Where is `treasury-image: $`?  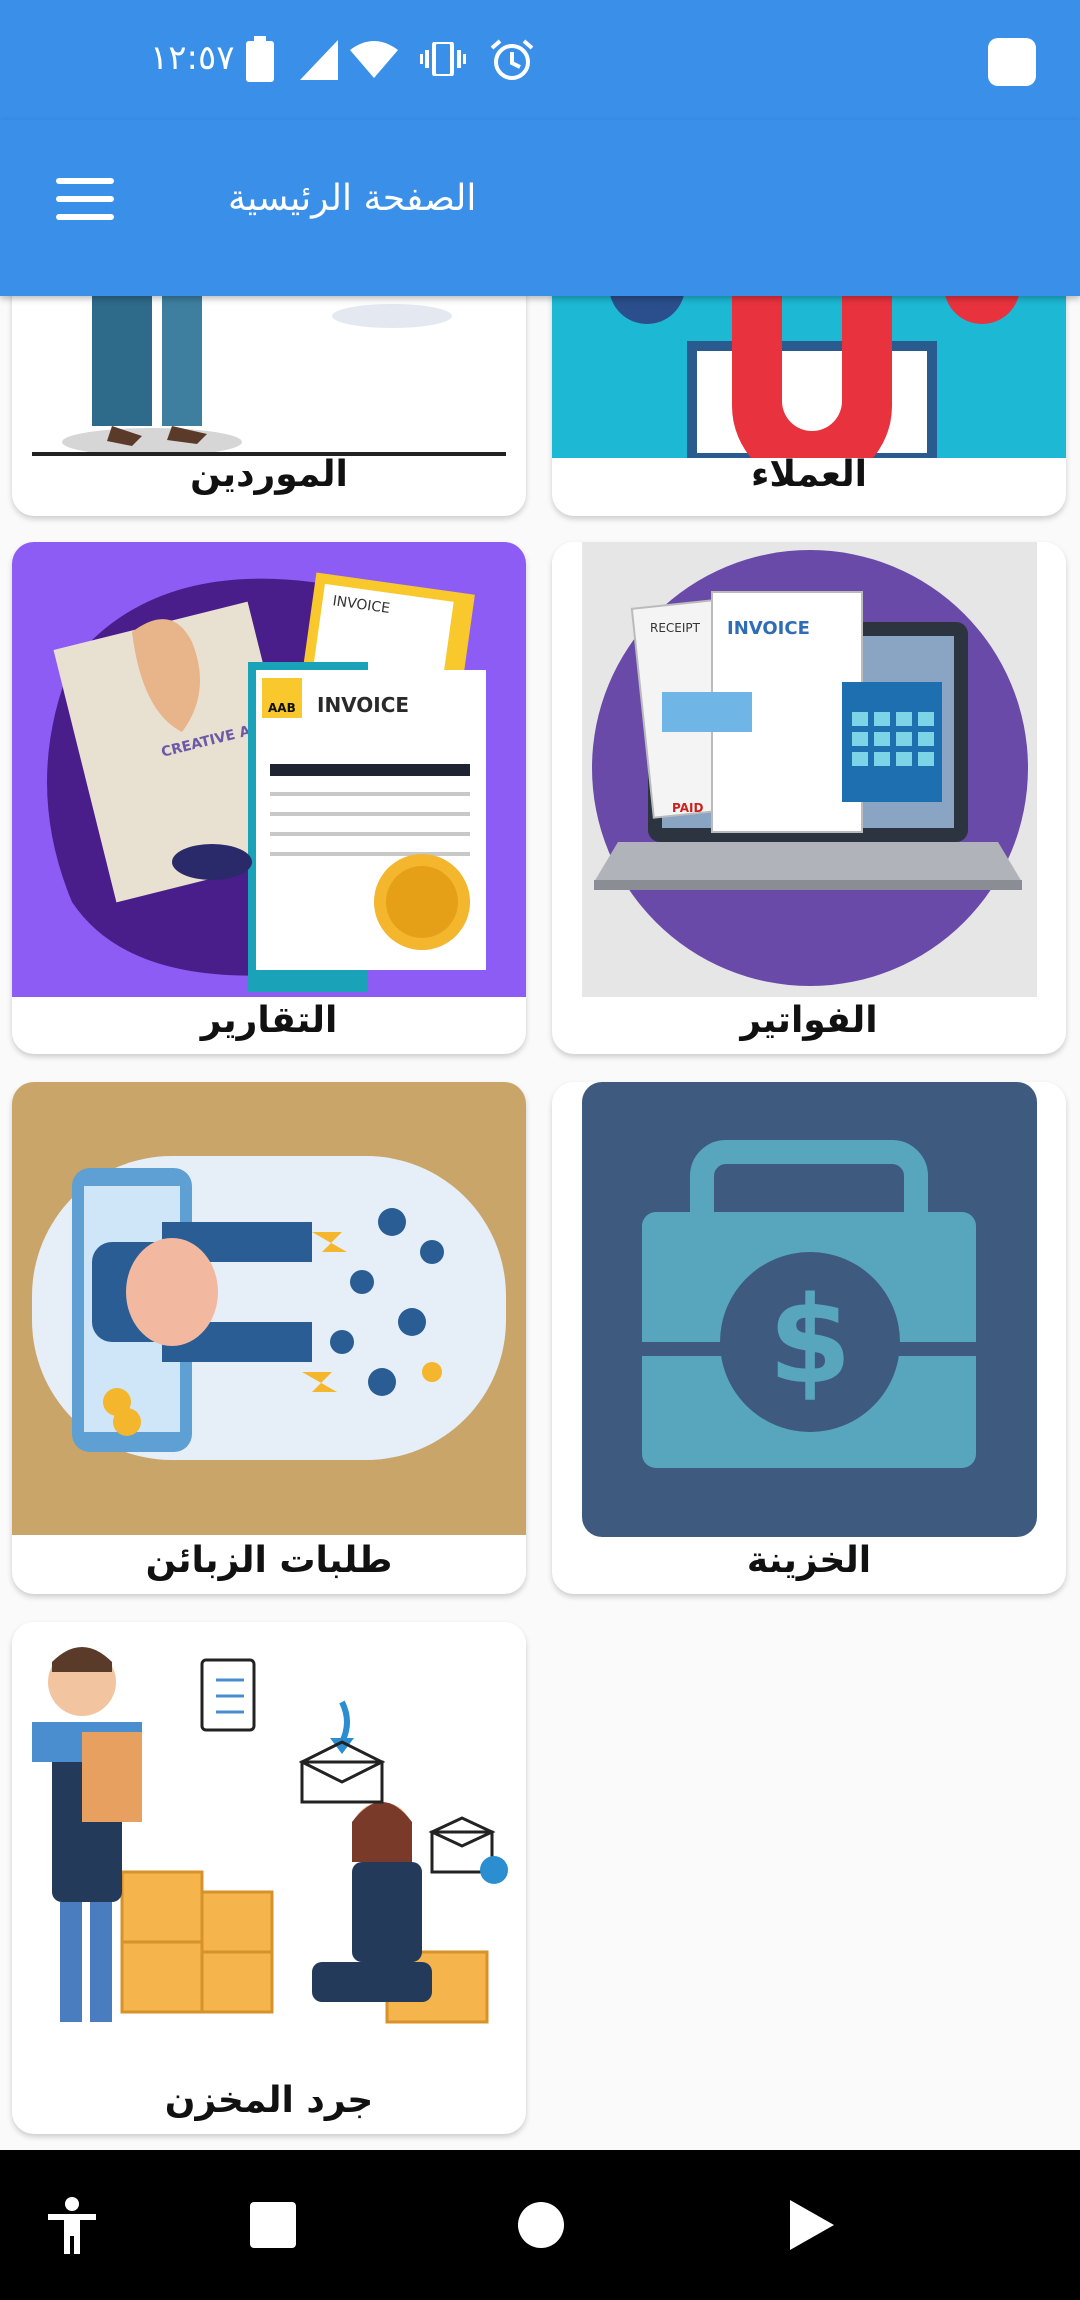 treasury-image: $ is located at coordinates (809, 1312).